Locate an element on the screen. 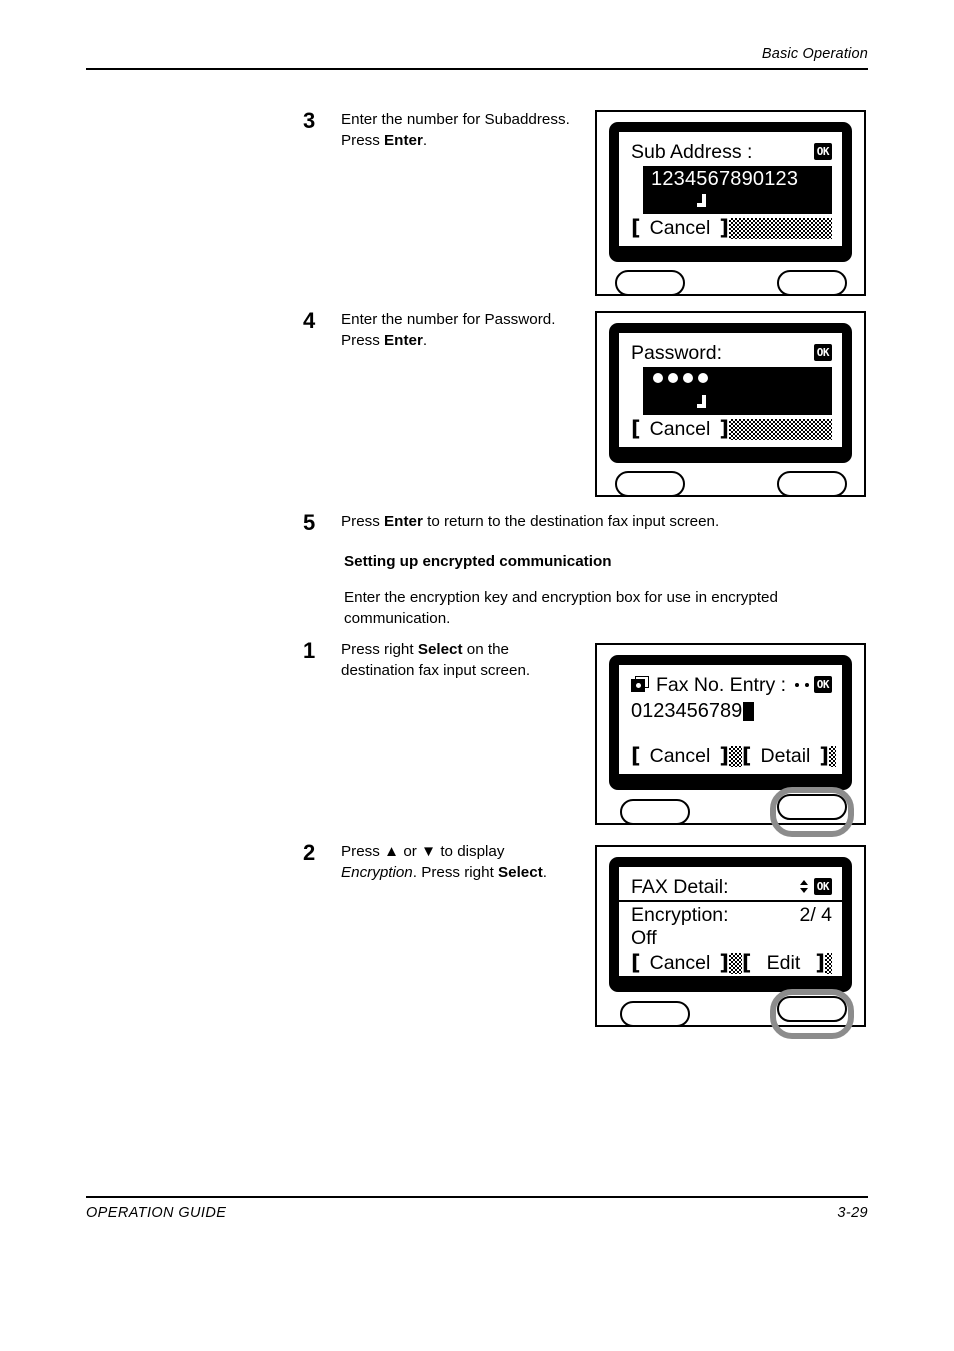 The height and width of the screenshot is (1351, 954). lcd-title-password: Password: is located at coordinates (677, 352).